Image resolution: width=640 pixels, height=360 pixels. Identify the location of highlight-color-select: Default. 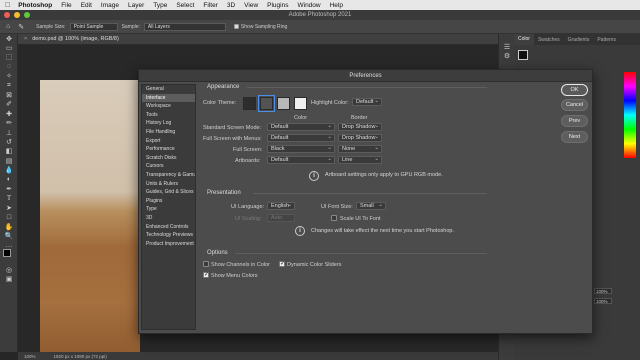
(367, 102).